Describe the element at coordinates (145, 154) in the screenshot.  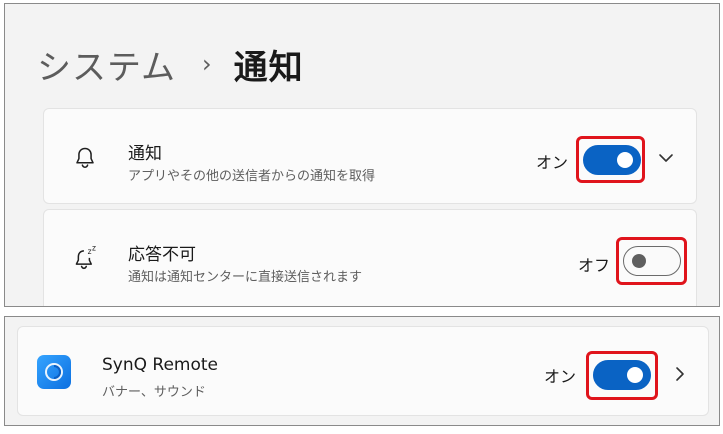
I see `notifications-title: 通知` at that location.